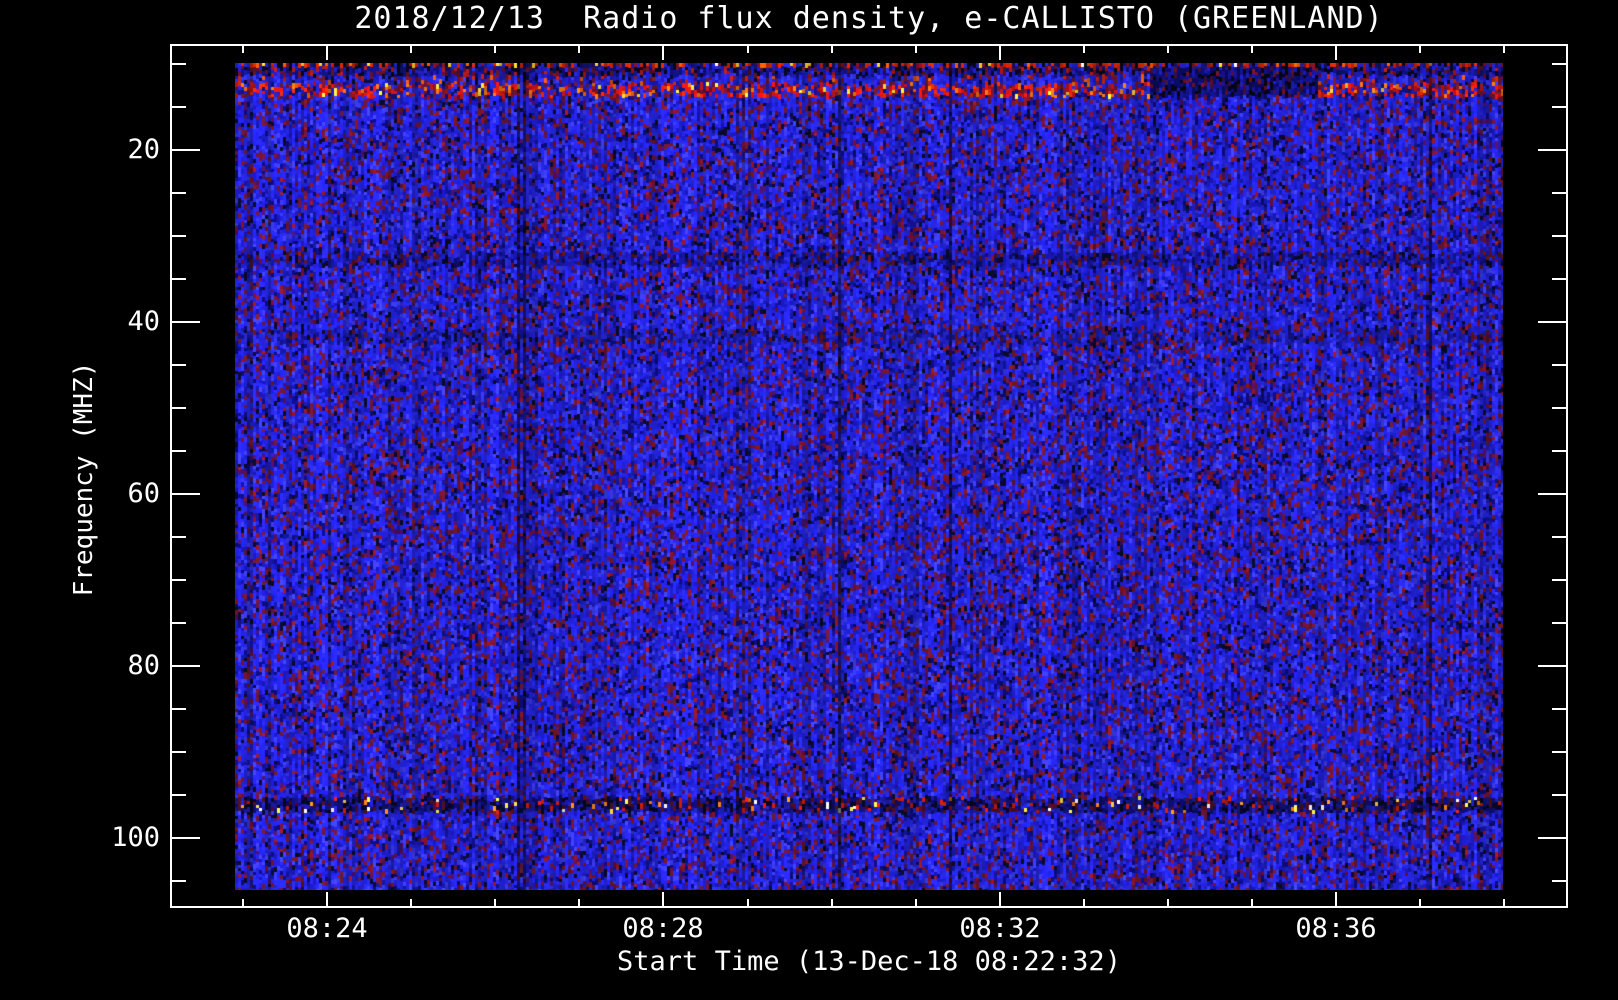 The width and height of the screenshot is (1618, 1000). Describe the element at coordinates (143, 665) in the screenshot. I see `y-tick-label: 80` at that location.